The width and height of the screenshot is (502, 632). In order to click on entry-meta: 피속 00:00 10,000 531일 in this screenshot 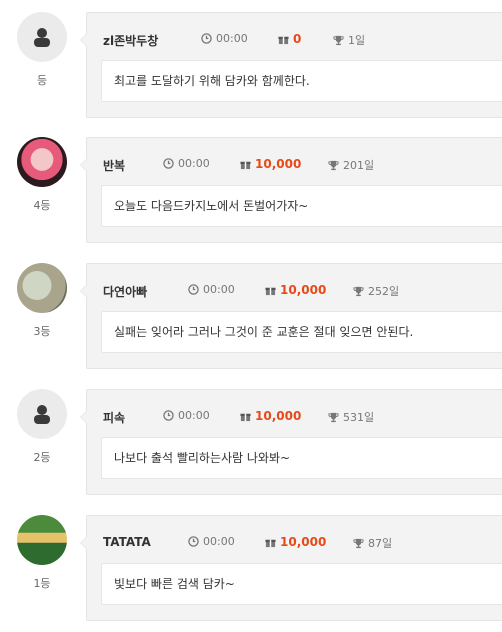, I will do `click(302, 417)`.